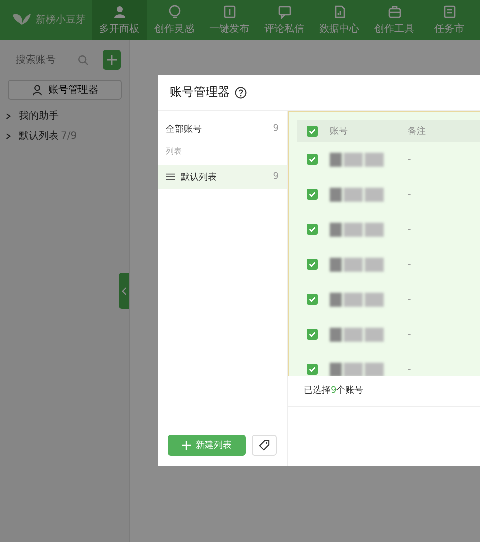 This screenshot has width=480, height=542. Describe the element at coordinates (394, 20) in the screenshot. I see `nav-tab: 创作工具` at that location.